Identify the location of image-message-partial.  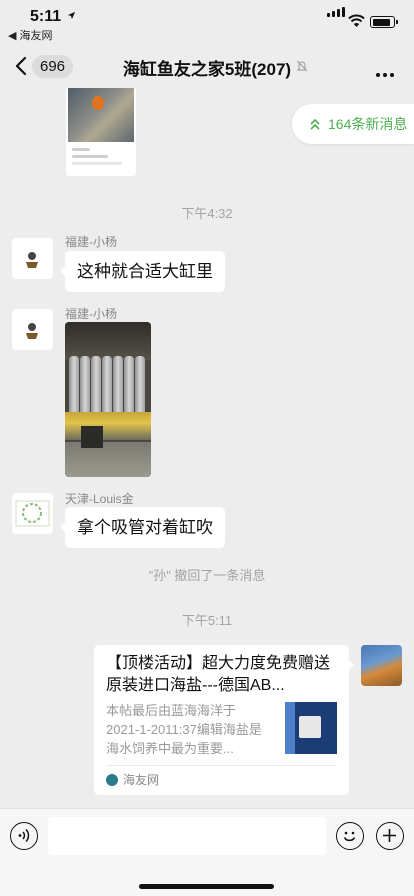
(101, 132).